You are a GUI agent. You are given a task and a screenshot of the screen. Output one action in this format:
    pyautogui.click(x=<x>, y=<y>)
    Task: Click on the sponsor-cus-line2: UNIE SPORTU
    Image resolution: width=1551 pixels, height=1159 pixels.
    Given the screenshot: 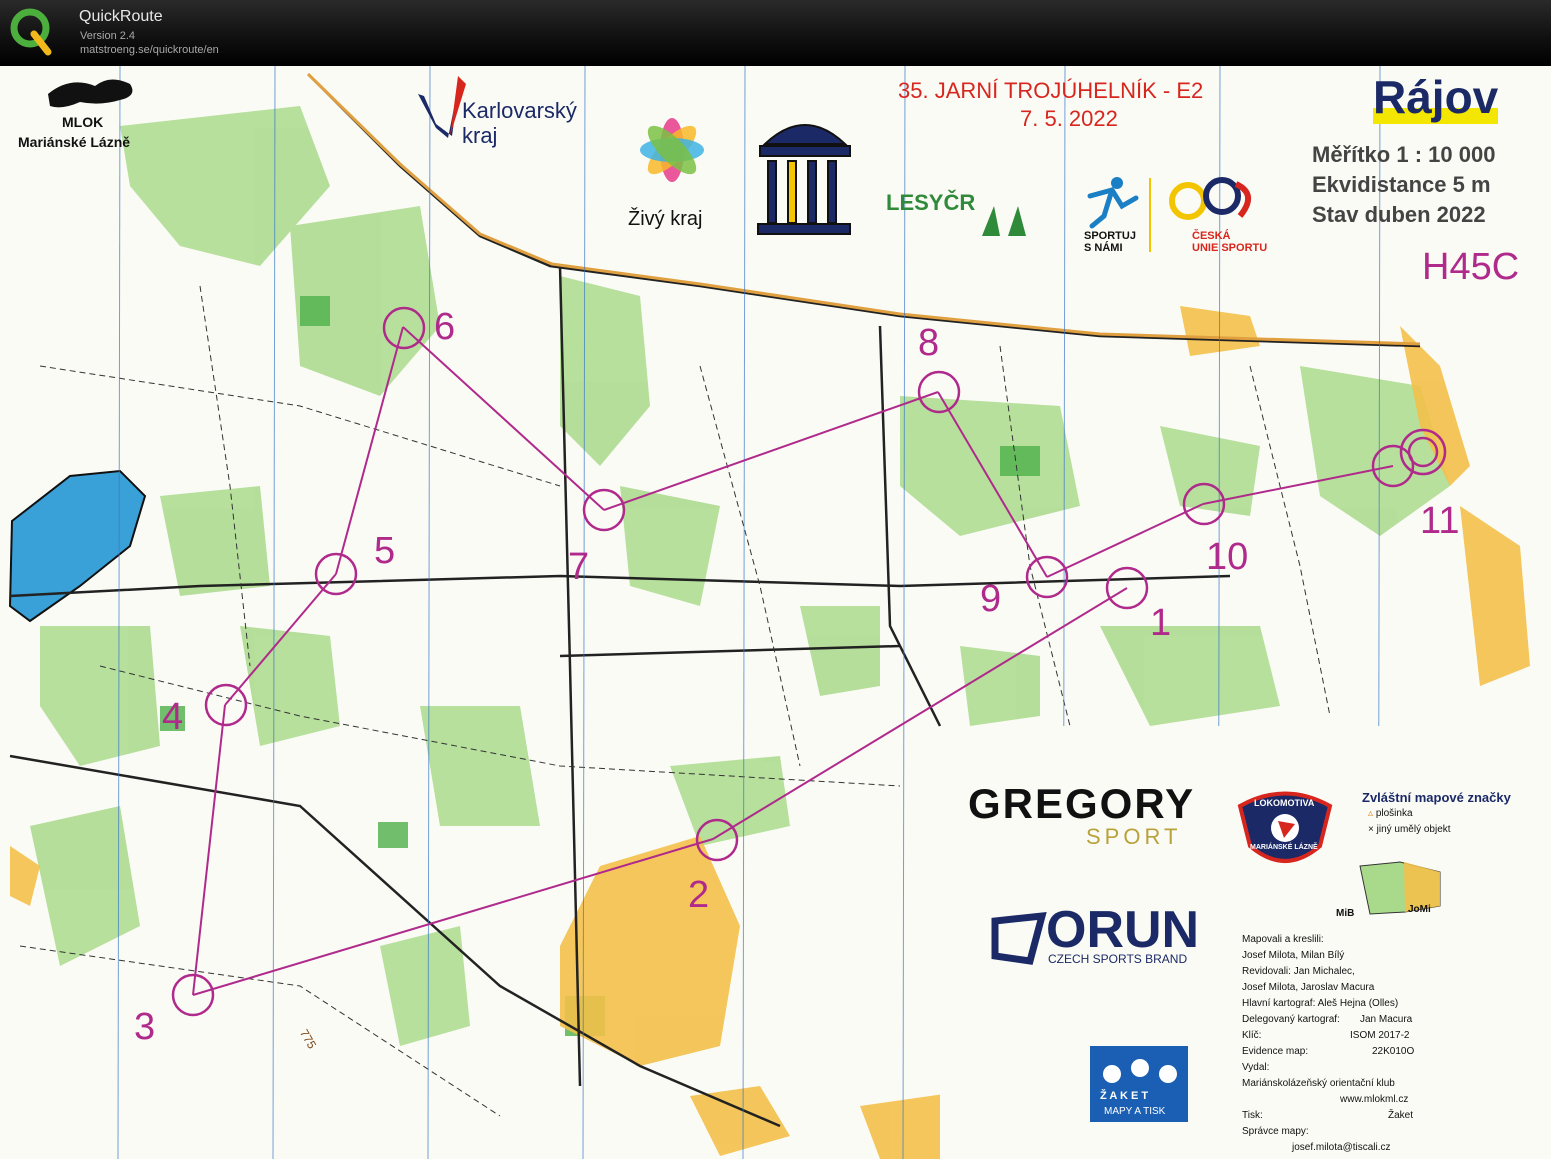 What is the action you would take?
    pyautogui.click(x=1230, y=248)
    